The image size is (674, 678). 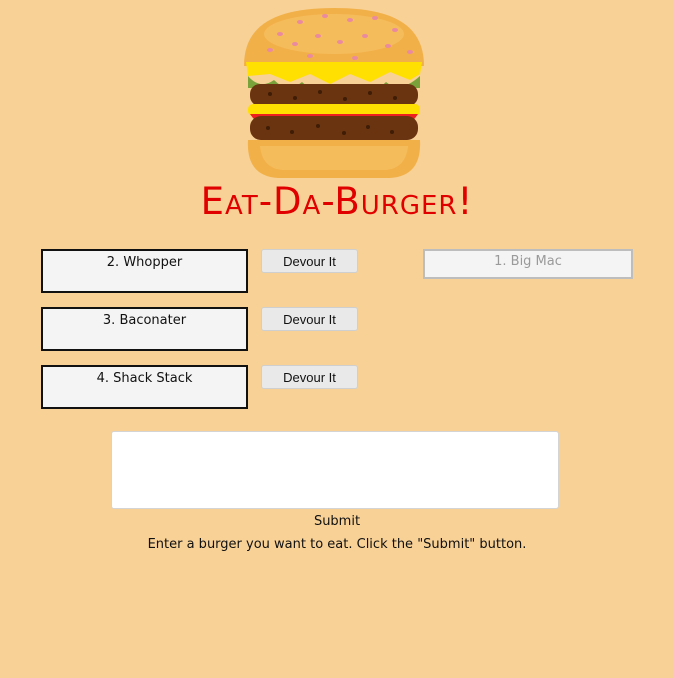 What do you see at coordinates (144, 387) in the screenshot?
I see `burger-item-shack-stack: 4. Shack Stack` at bounding box center [144, 387].